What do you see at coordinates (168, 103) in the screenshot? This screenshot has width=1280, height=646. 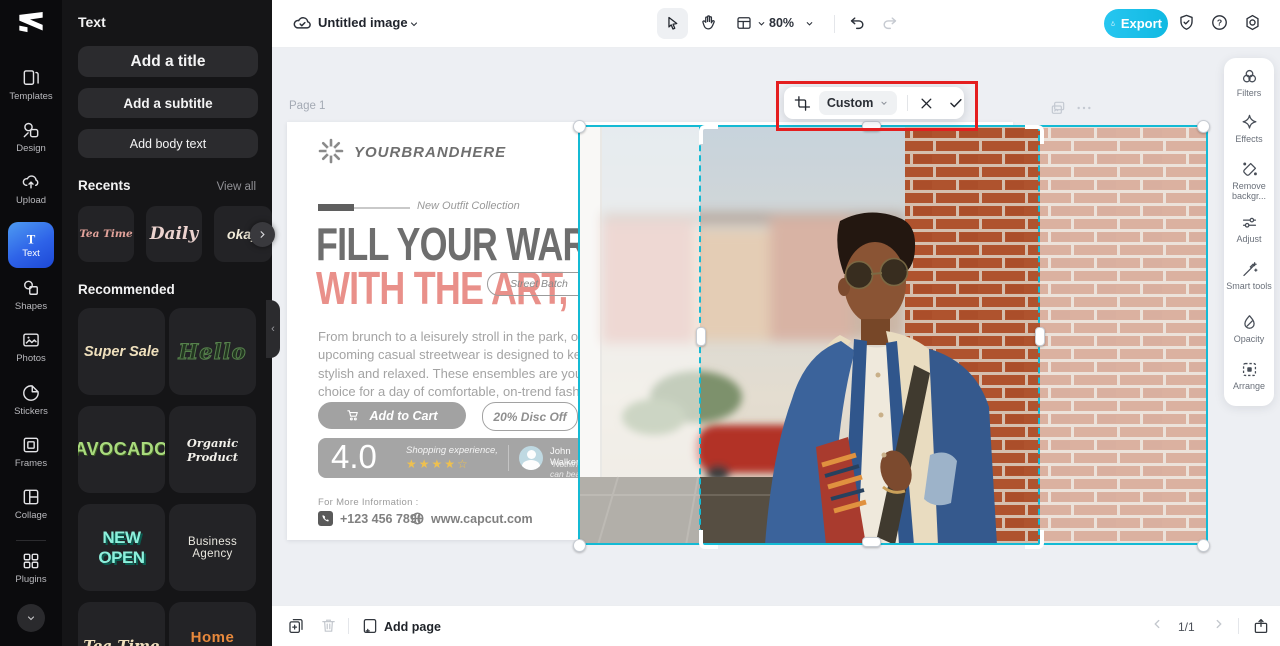 I see `add-subtitle-button: Add a subtitle` at bounding box center [168, 103].